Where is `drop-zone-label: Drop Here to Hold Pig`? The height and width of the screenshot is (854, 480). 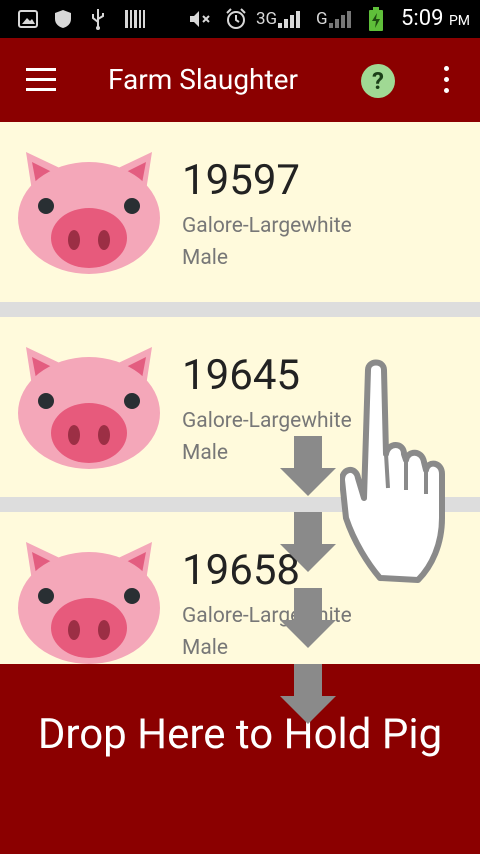
drop-zone-label: Drop Here to Hold Pig is located at coordinates (240, 734).